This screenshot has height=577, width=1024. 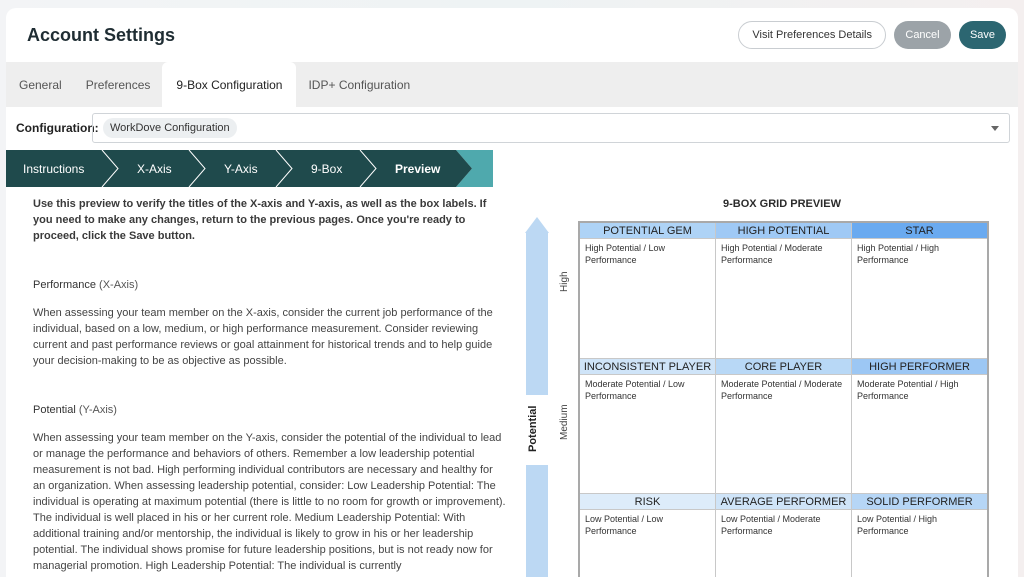 What do you see at coordinates (908, 390) in the screenshot?
I see `grid-cell-description: Moderate Potential / High Performance` at bounding box center [908, 390].